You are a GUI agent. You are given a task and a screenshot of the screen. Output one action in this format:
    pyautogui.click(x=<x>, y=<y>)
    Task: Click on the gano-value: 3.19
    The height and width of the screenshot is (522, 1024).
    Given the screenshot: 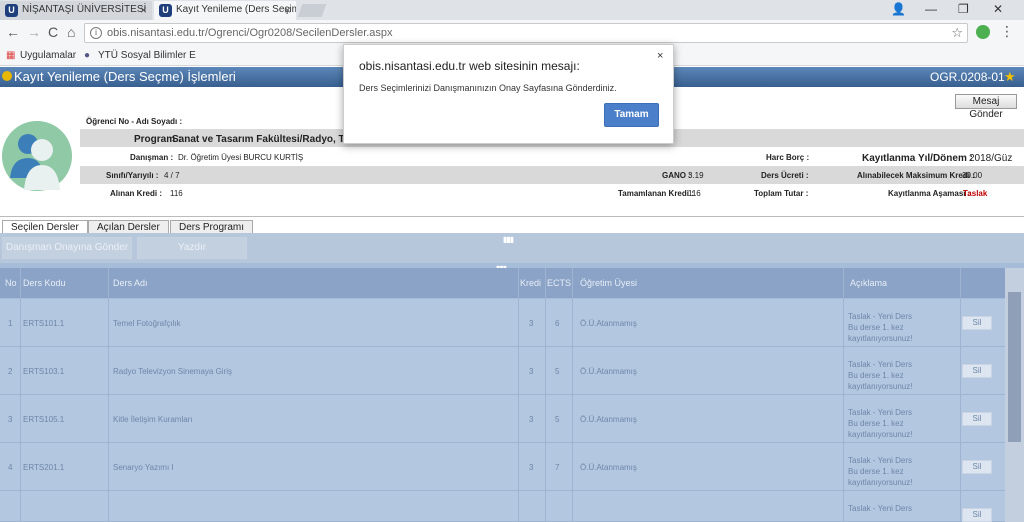 What is the action you would take?
    pyautogui.click(x=696, y=175)
    